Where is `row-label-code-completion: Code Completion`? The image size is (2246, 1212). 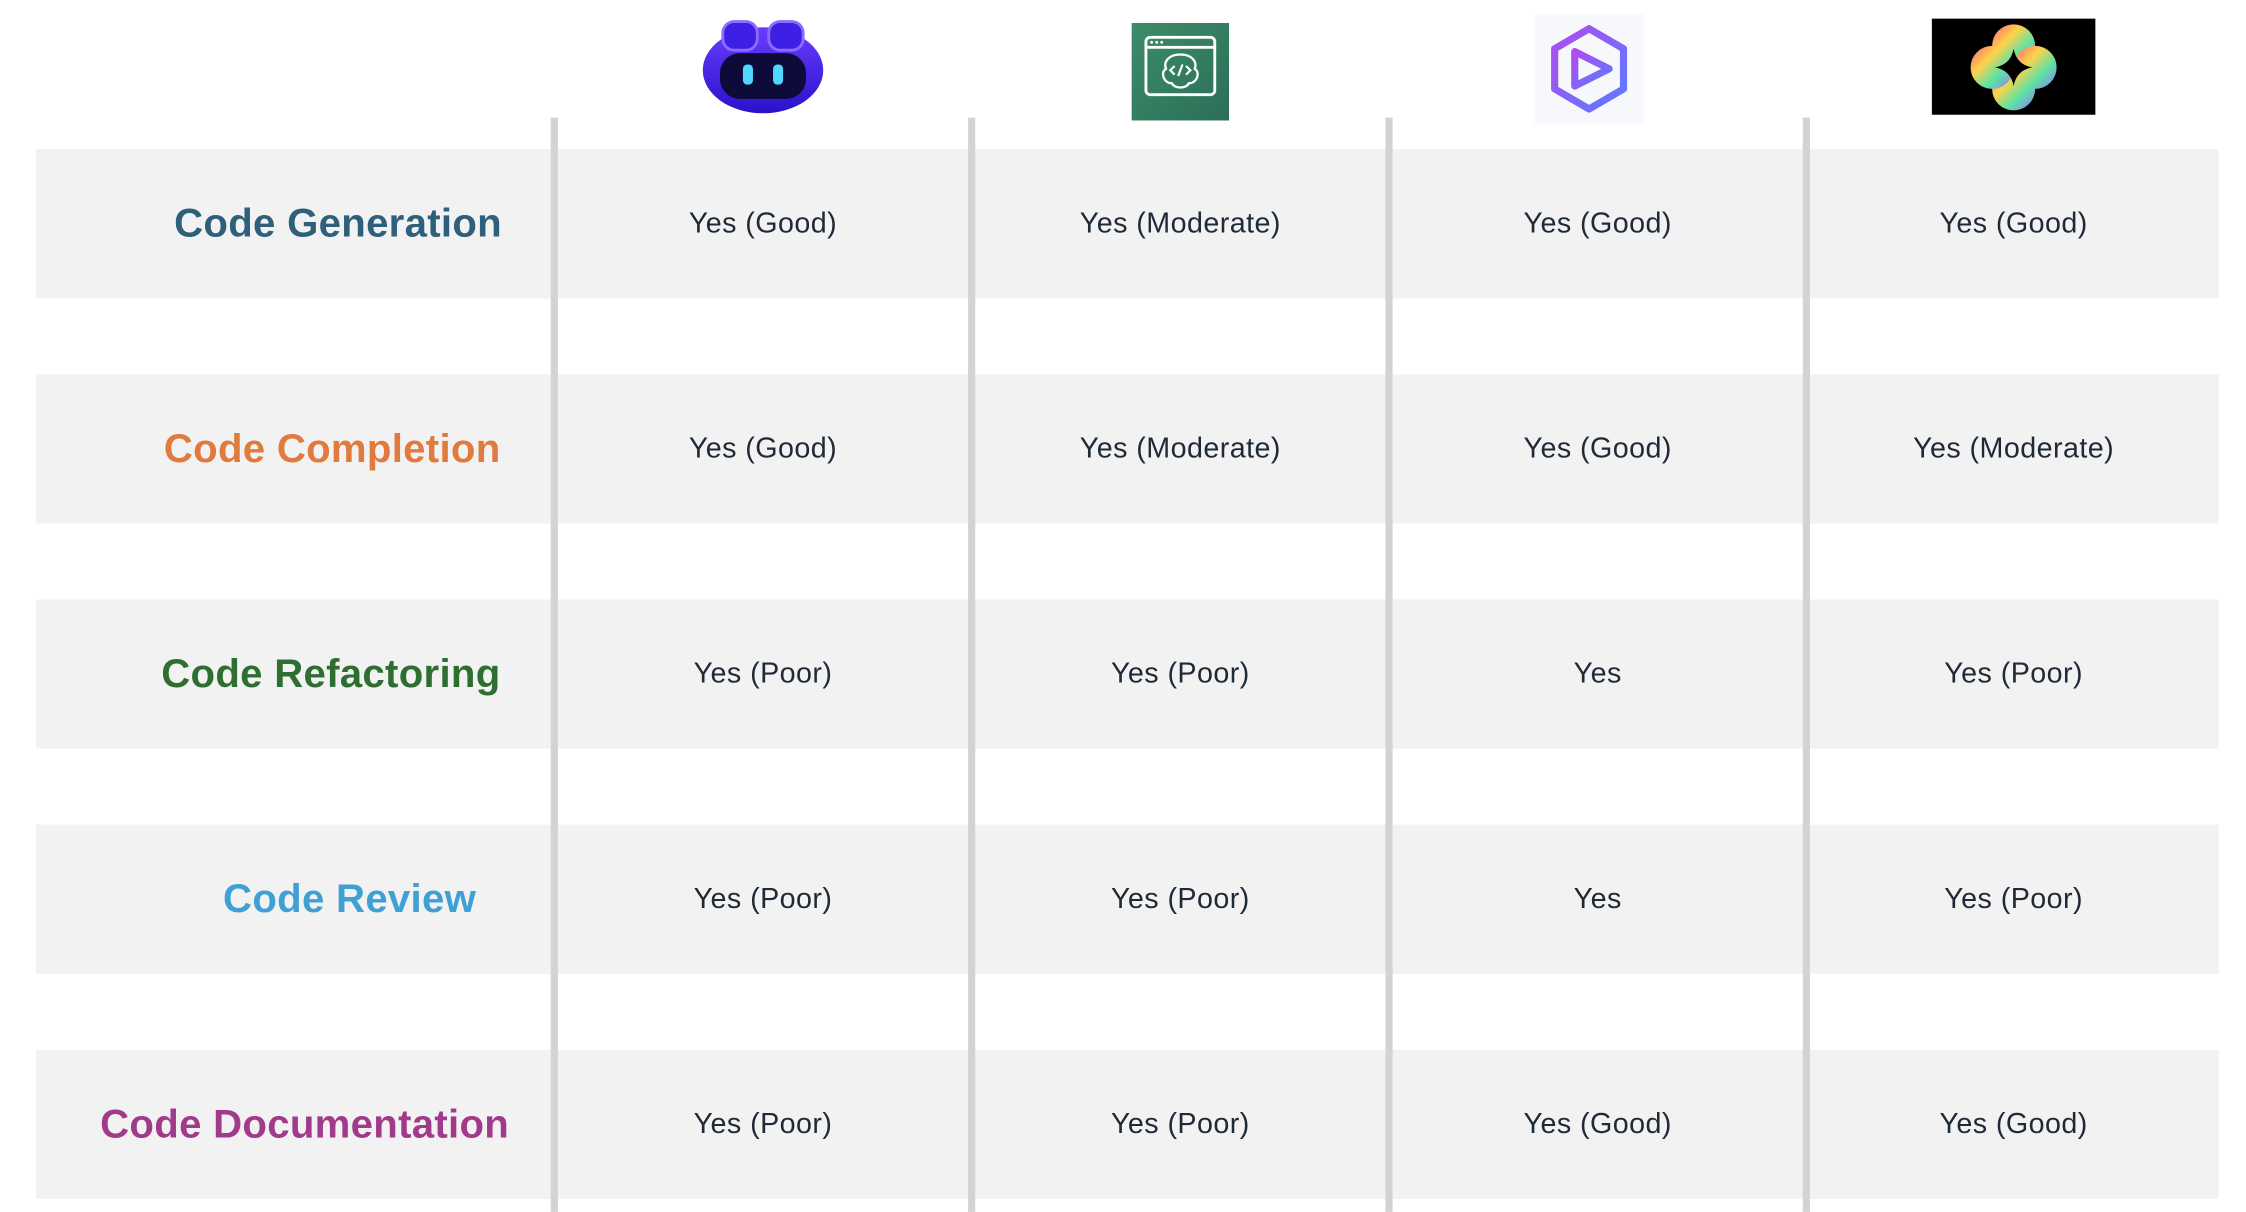 row-label-code-completion: Code Completion is located at coordinates (332, 448).